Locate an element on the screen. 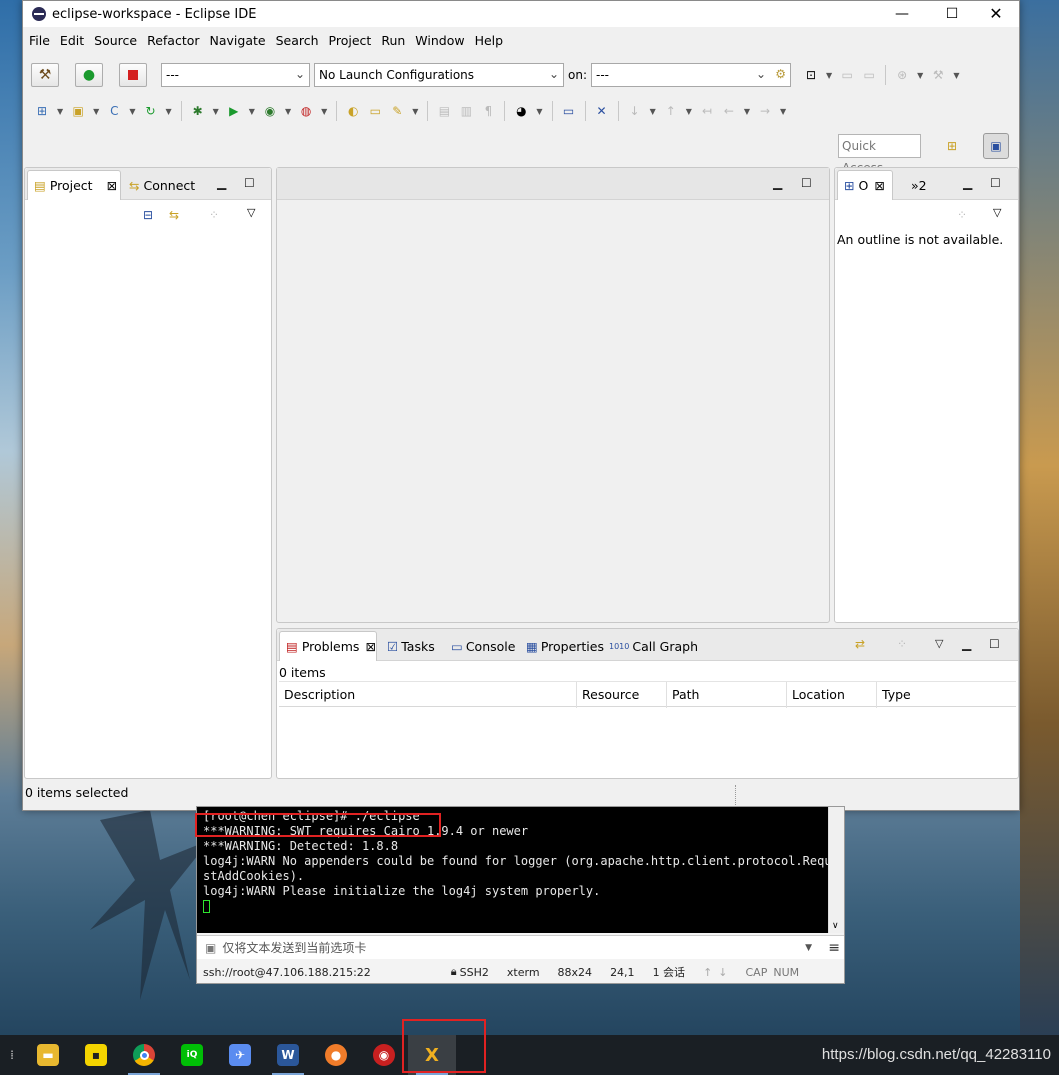  taskbar-sticky-notes: ▪ is located at coordinates (96, 1055).